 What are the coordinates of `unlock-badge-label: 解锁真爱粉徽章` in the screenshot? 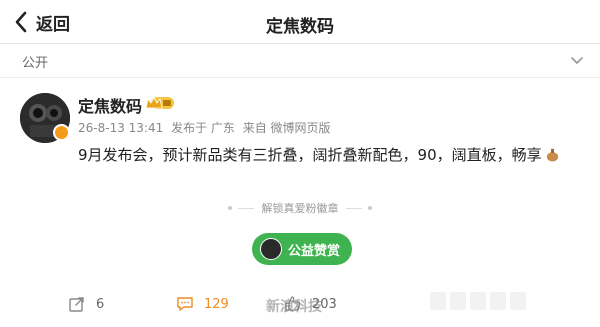 It's located at (300, 208).